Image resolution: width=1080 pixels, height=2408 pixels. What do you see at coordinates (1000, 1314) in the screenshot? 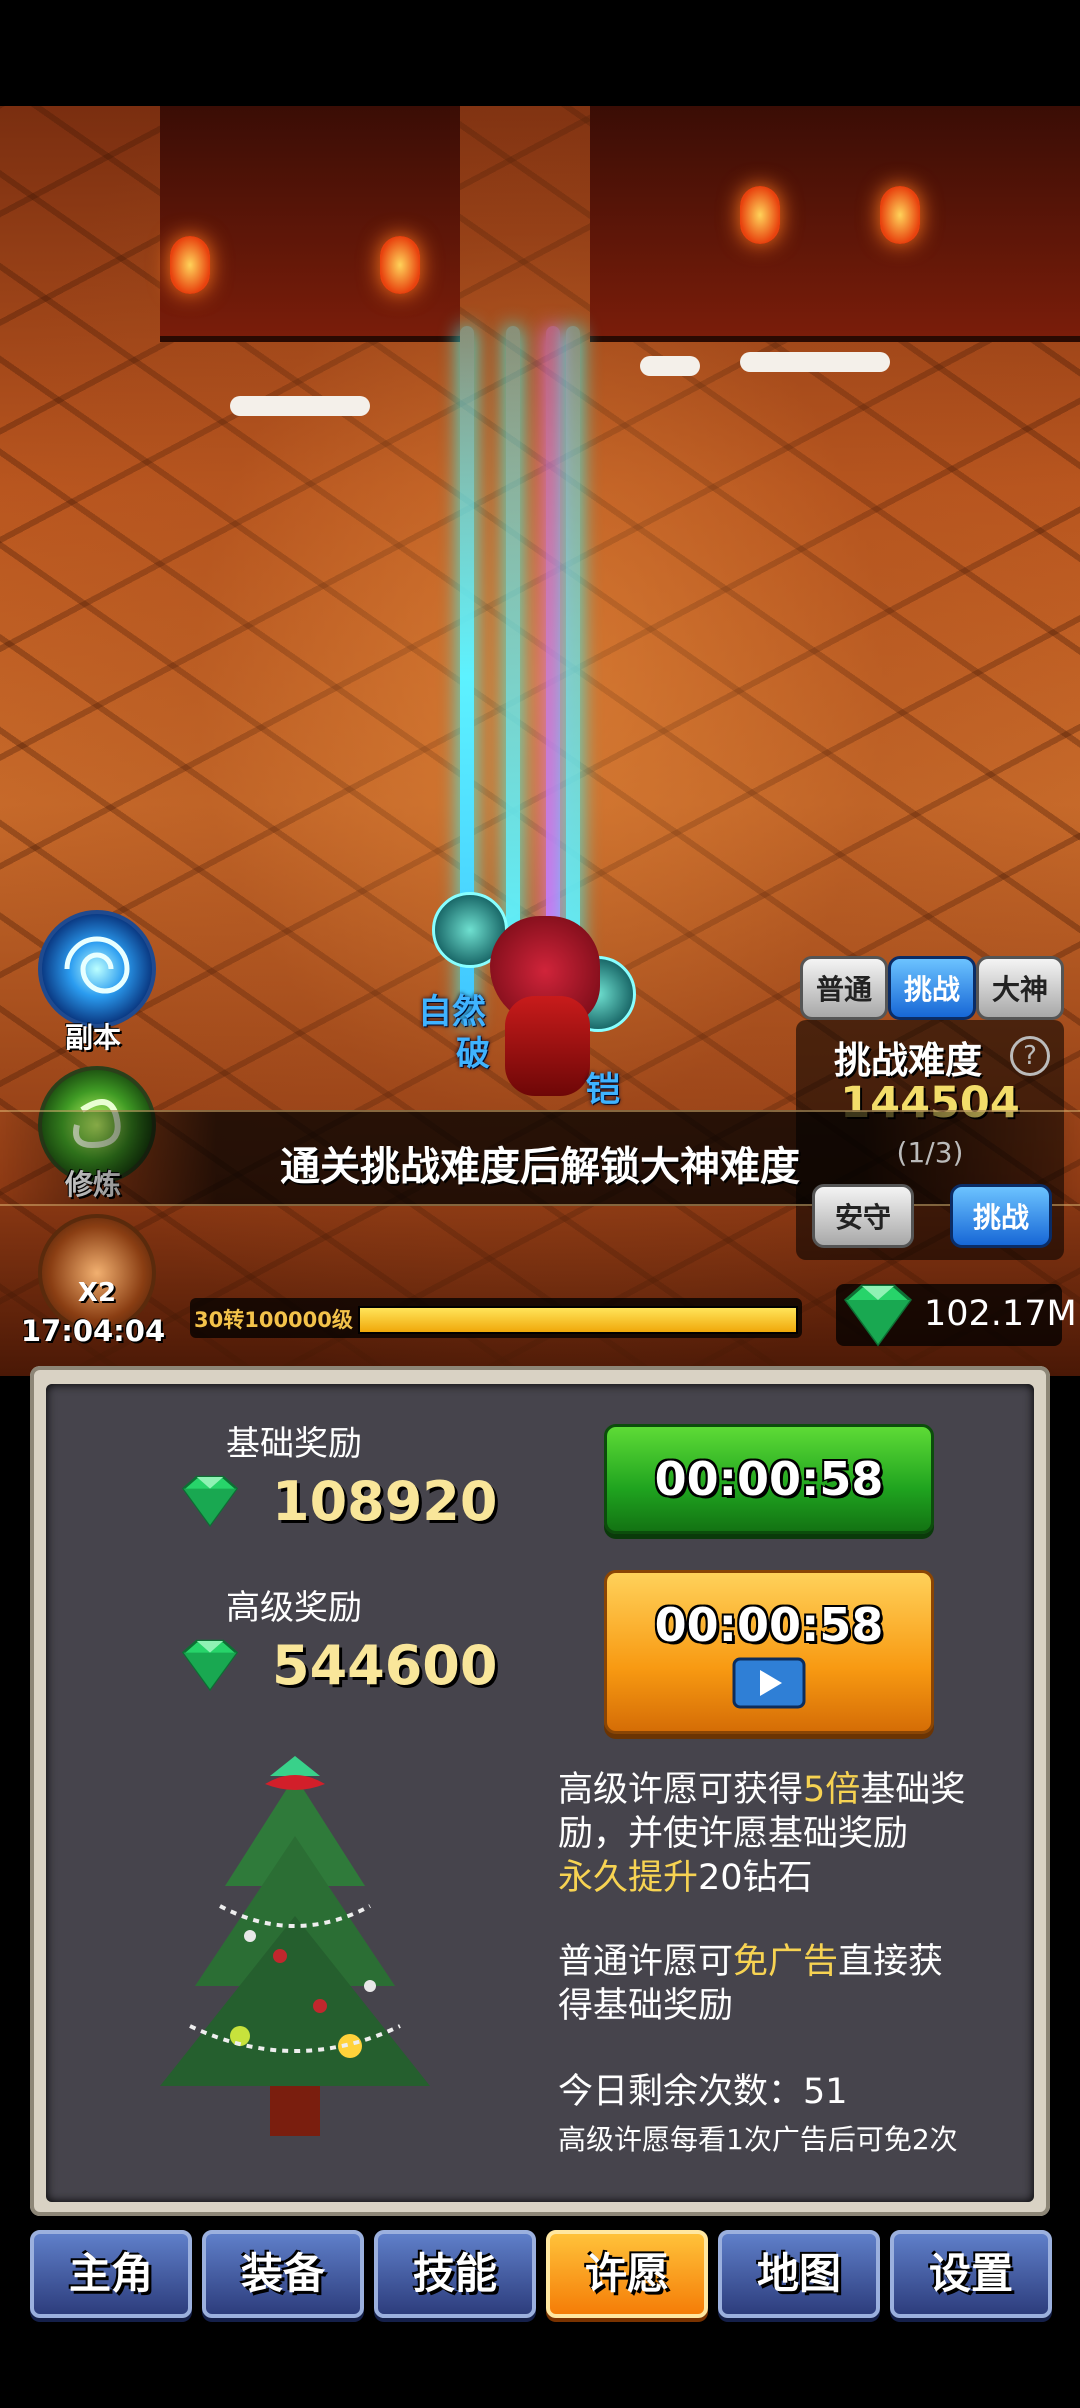
I see `gem-amount: 102.17M` at bounding box center [1000, 1314].